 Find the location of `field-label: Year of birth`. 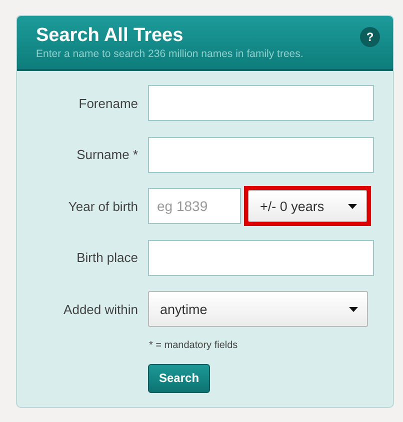

field-label: Year of birth is located at coordinates (102, 206).